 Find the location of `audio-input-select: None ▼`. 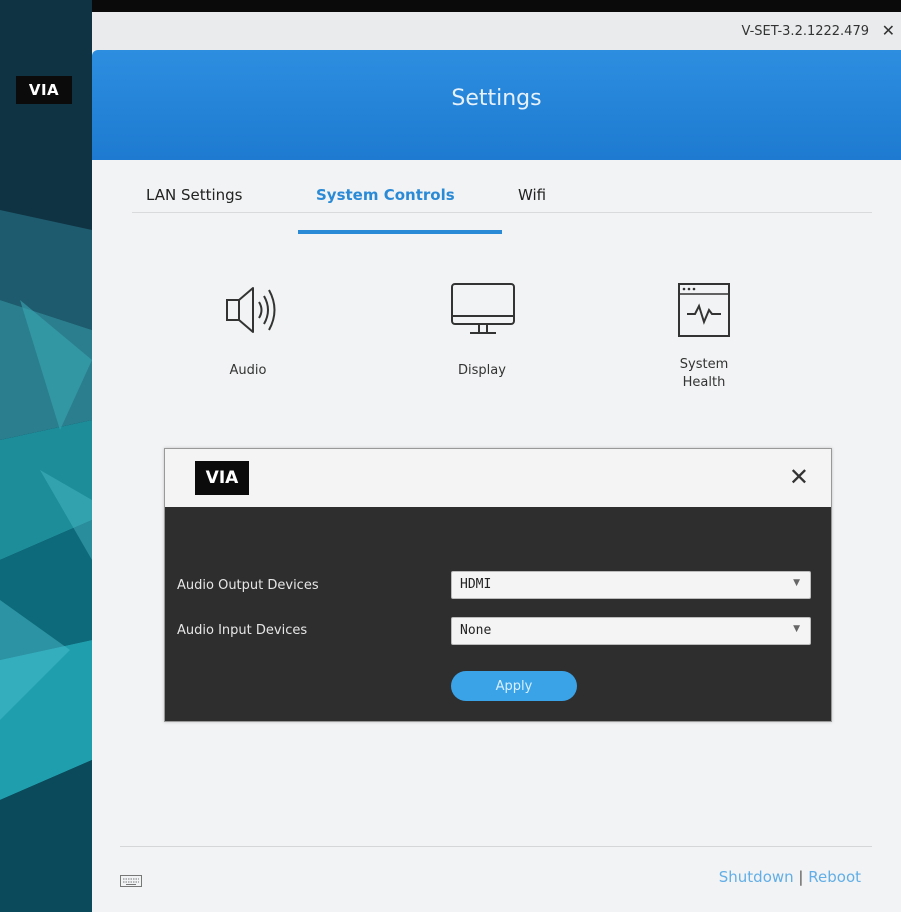

audio-input-select: None ▼ is located at coordinates (631, 631).